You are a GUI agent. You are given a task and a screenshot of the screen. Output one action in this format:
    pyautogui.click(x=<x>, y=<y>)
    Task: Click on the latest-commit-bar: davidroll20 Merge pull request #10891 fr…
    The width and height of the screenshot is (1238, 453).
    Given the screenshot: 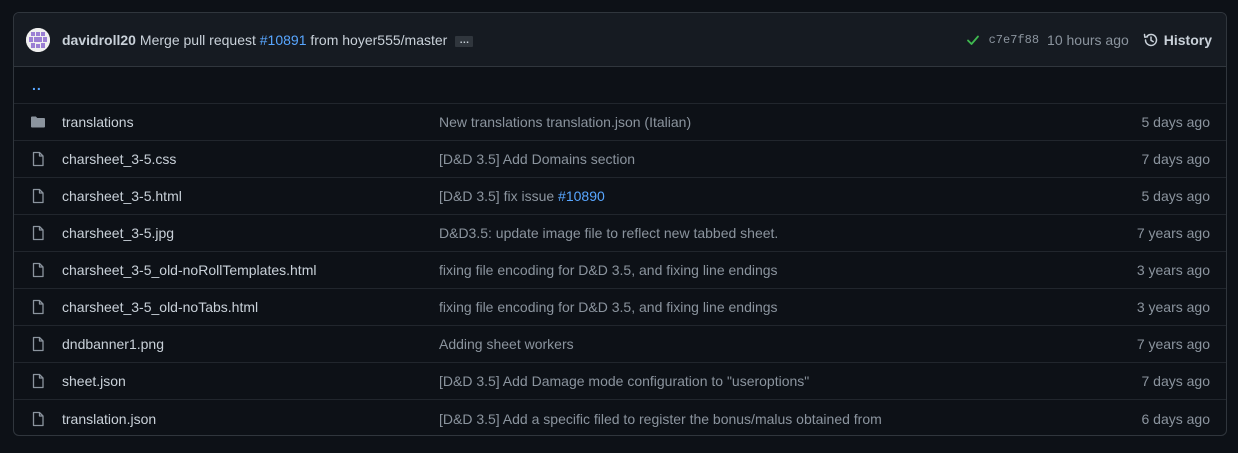 What is the action you would take?
    pyautogui.click(x=620, y=40)
    